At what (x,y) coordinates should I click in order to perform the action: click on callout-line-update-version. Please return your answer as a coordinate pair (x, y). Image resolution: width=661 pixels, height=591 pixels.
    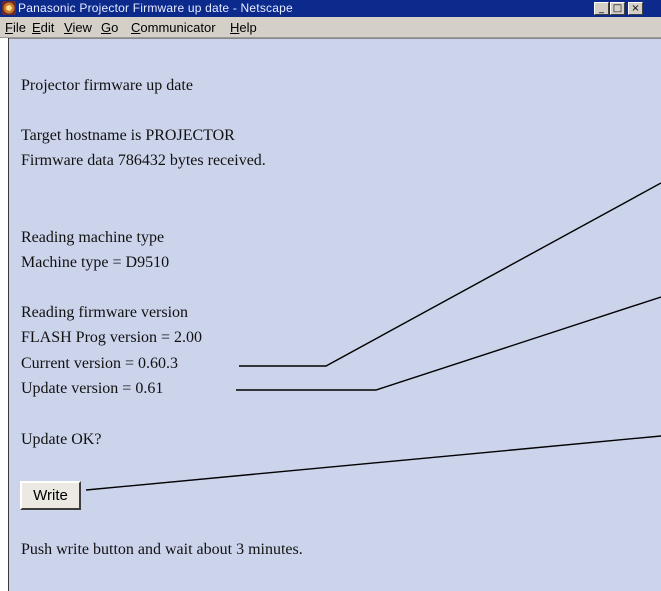
    Looking at the image, I should click on (448, 343).